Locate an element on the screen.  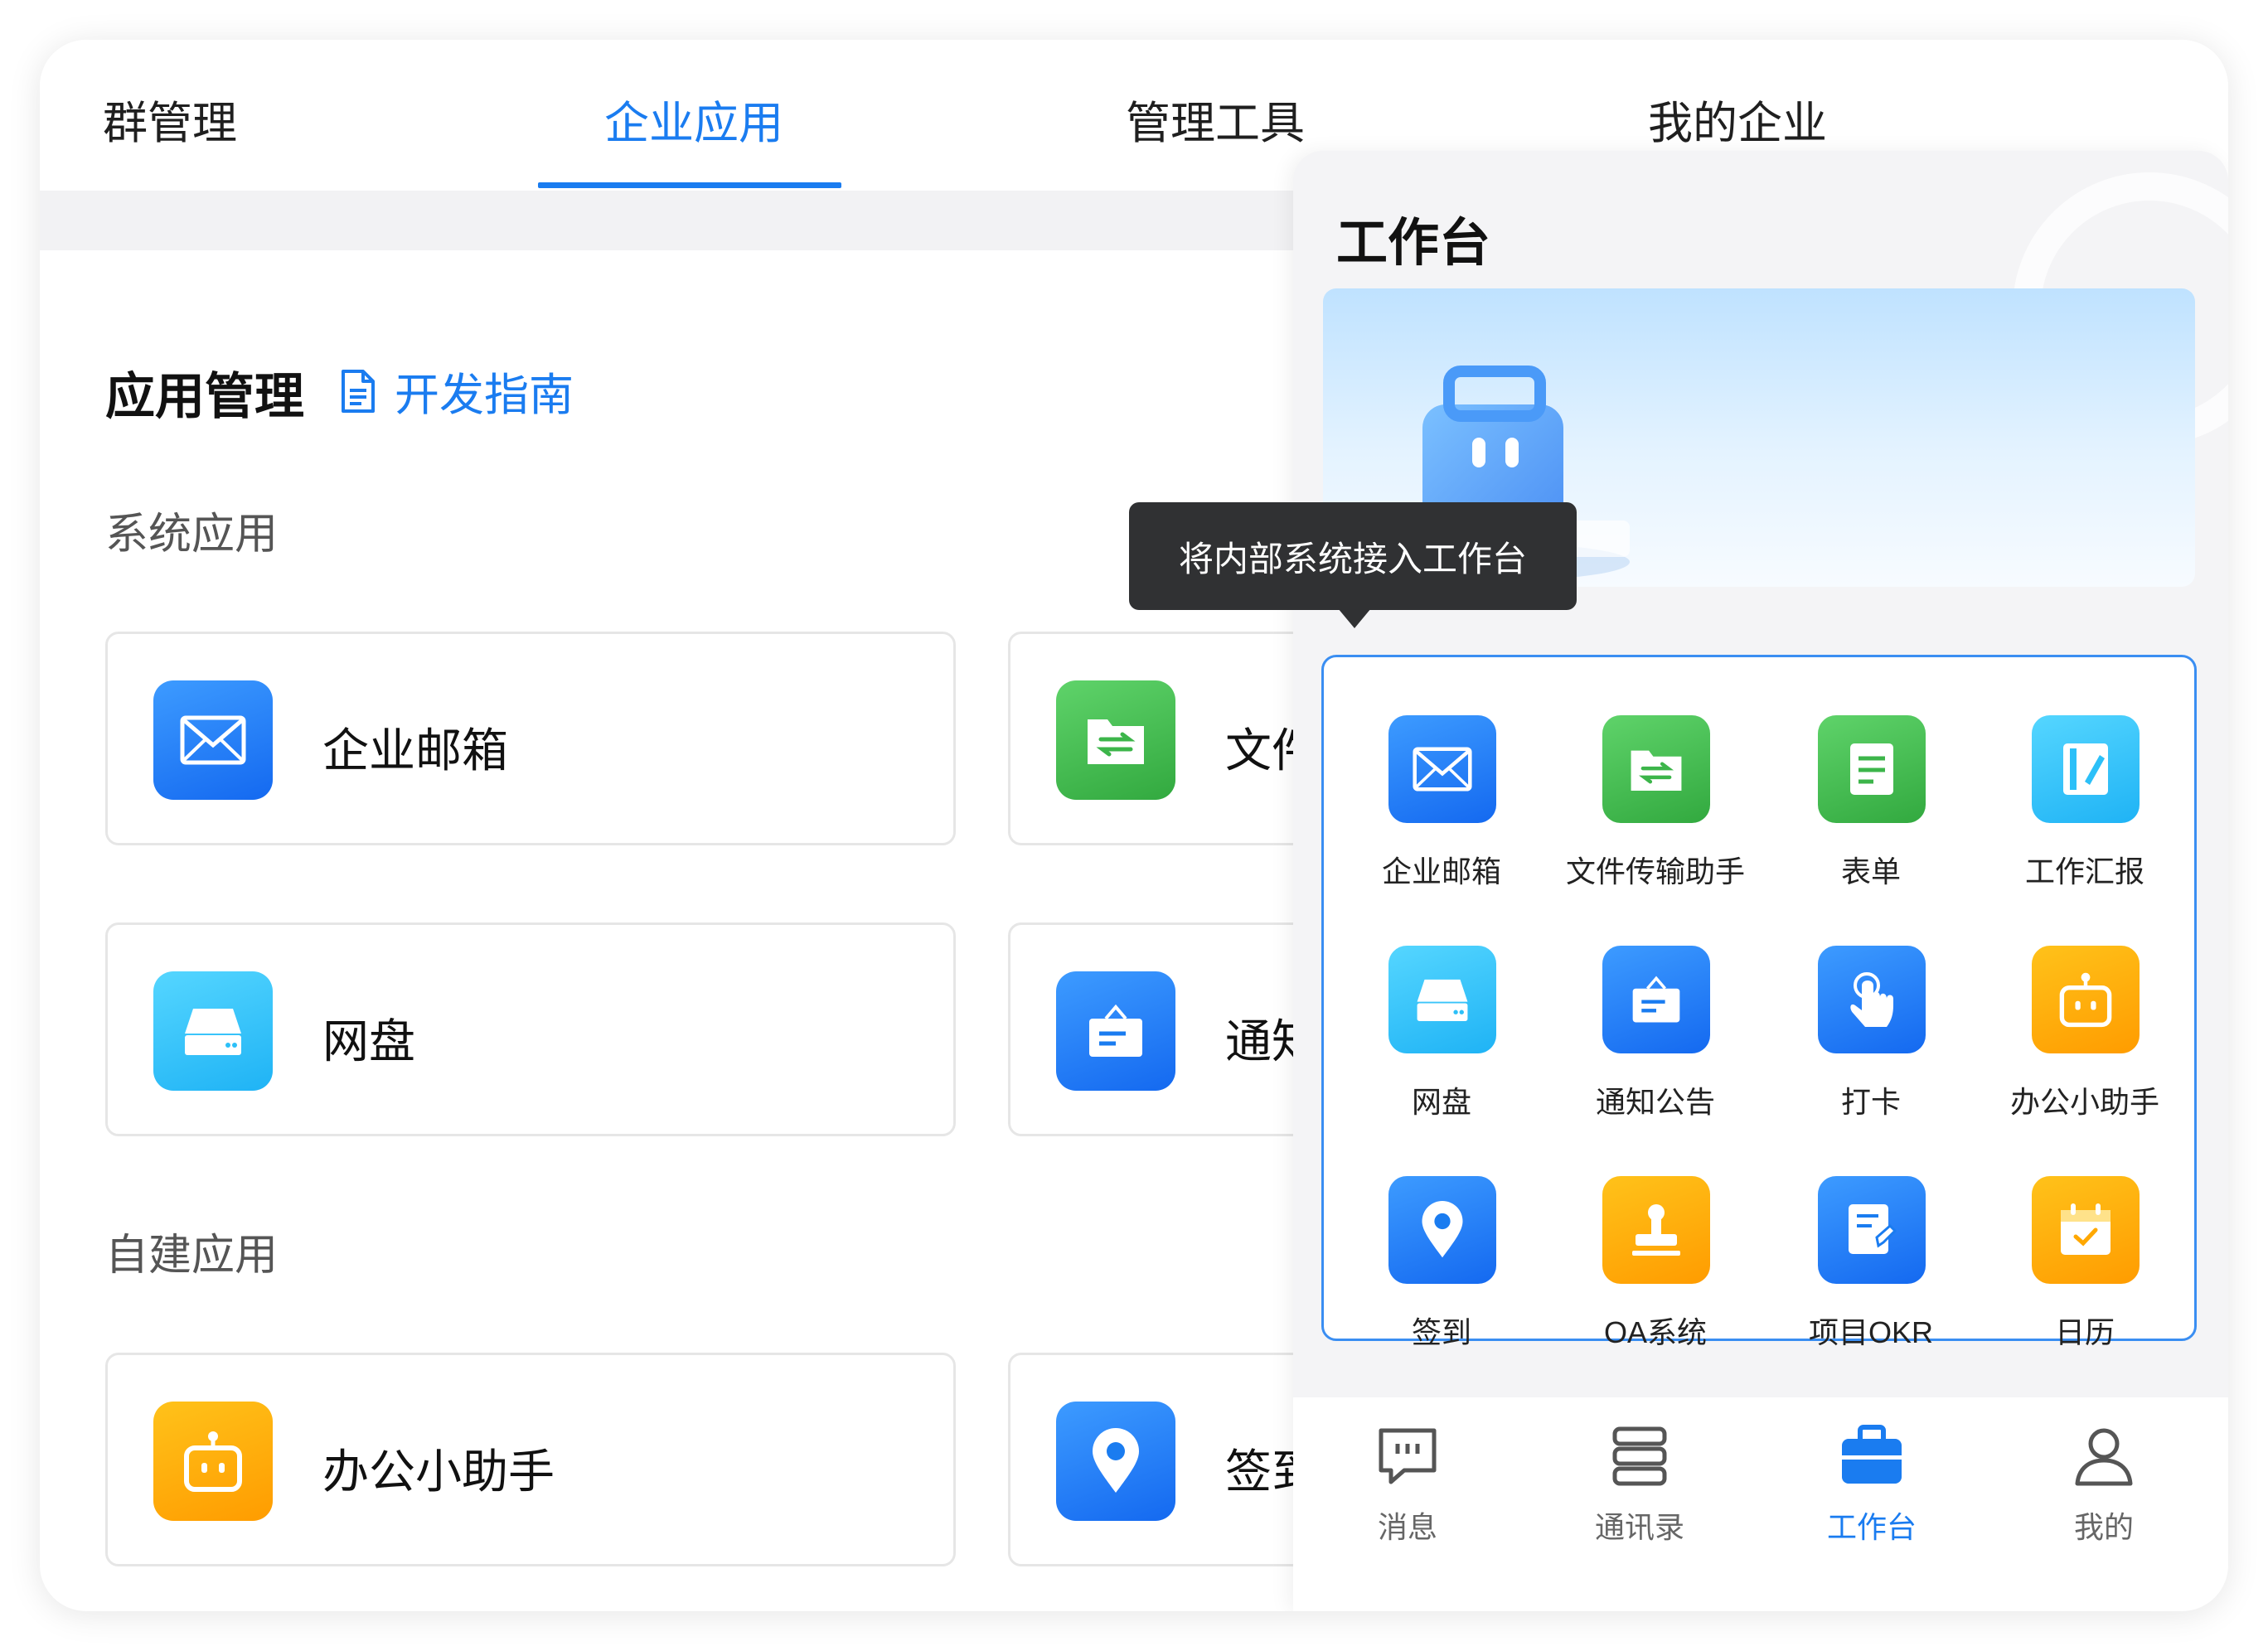
grid-app-report: 工作汇报 is located at coordinates (2085, 814).